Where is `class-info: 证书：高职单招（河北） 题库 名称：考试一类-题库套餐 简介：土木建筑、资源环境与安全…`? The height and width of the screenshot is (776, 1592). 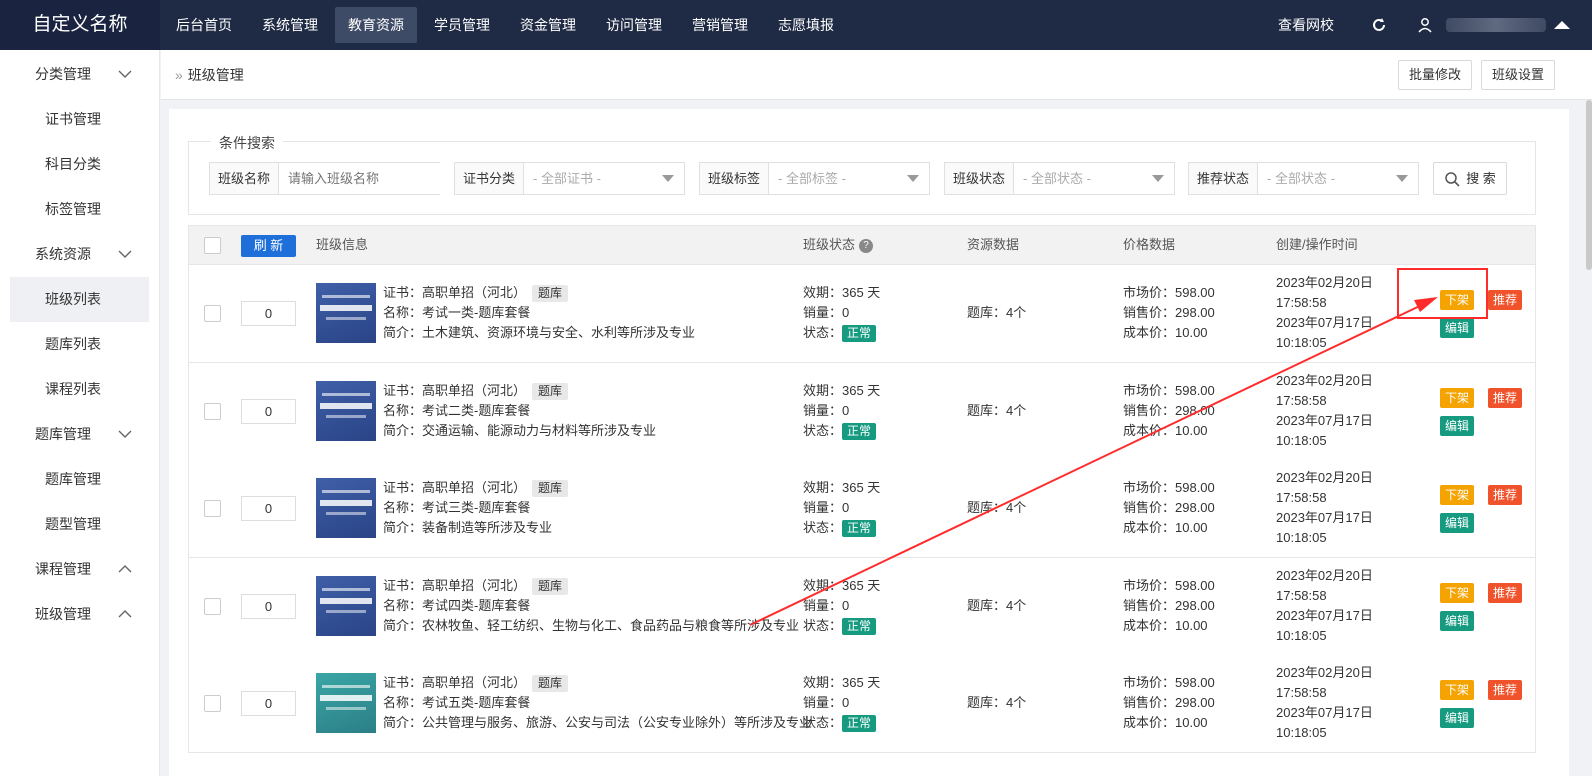 class-info: 证书：高职单招（河北） 题库 名称：考试一类-题库套餐 简介：土木建筑、资源环境与安全… is located at coordinates (539, 313).